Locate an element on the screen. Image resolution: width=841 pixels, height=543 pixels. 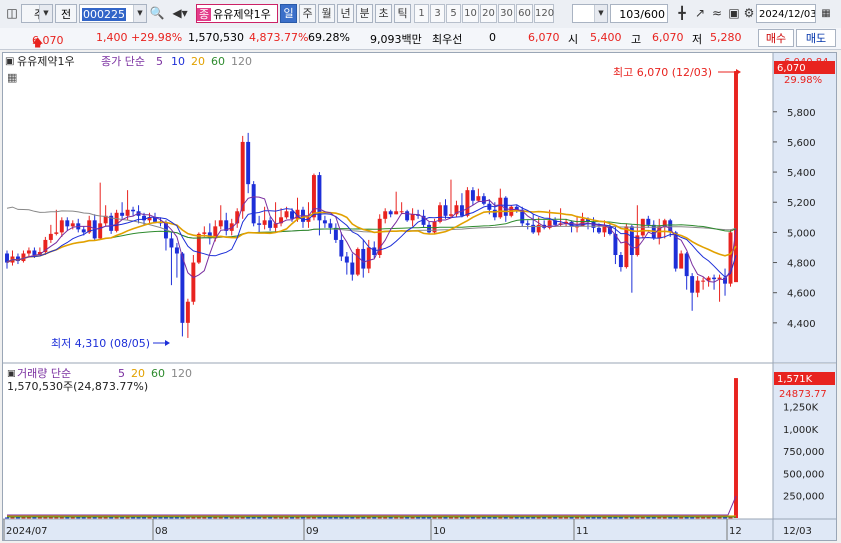
tab-minute-20: 20 is located at coordinates (488, 13).